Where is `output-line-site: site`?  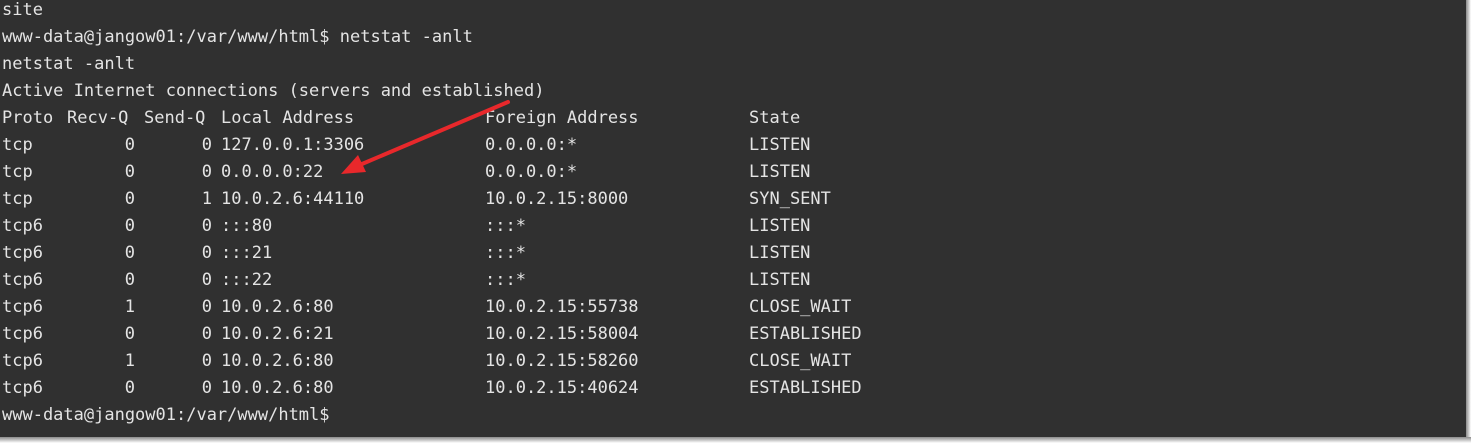 output-line-site: site is located at coordinates (22, 10).